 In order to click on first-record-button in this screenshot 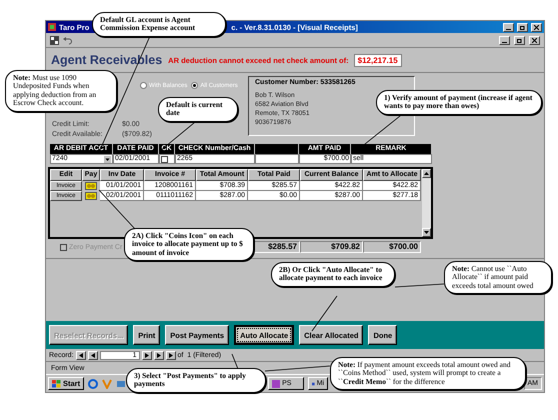, I will do `click(81, 355)`.